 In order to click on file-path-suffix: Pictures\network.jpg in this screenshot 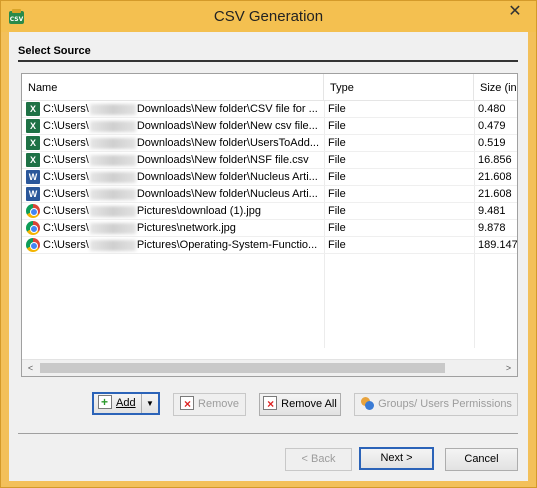, I will do `click(186, 228)`.